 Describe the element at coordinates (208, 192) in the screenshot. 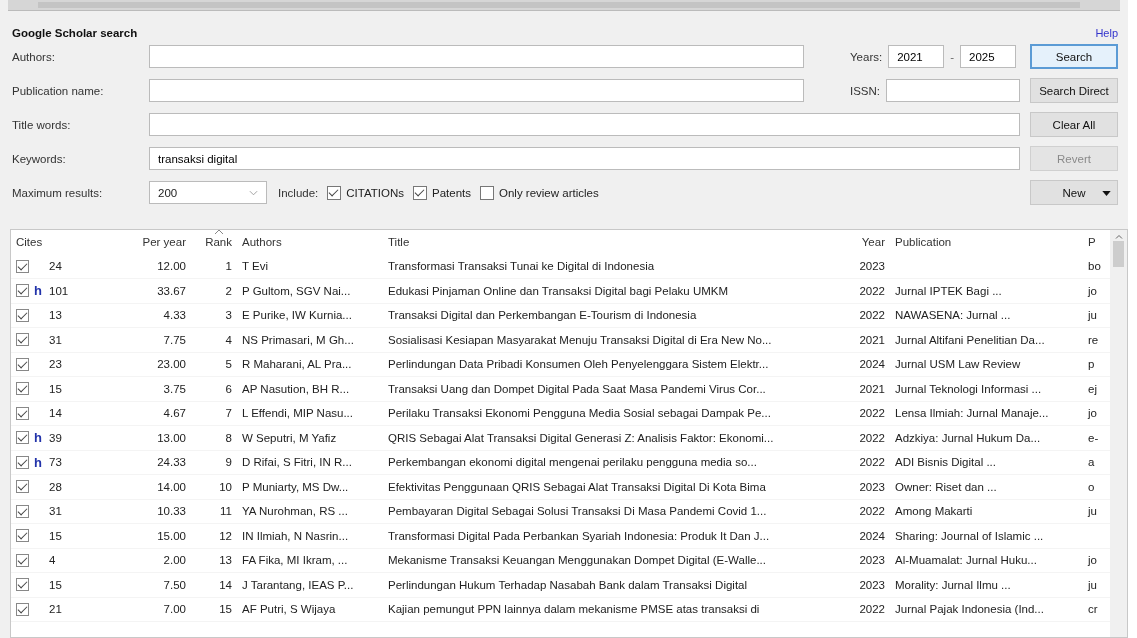

I see `dropdown-field: 200` at that location.